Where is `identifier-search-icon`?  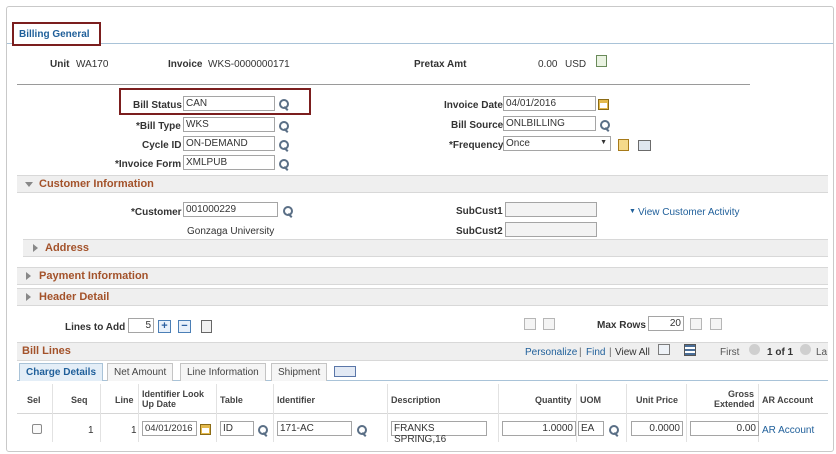 identifier-search-icon is located at coordinates (362, 430).